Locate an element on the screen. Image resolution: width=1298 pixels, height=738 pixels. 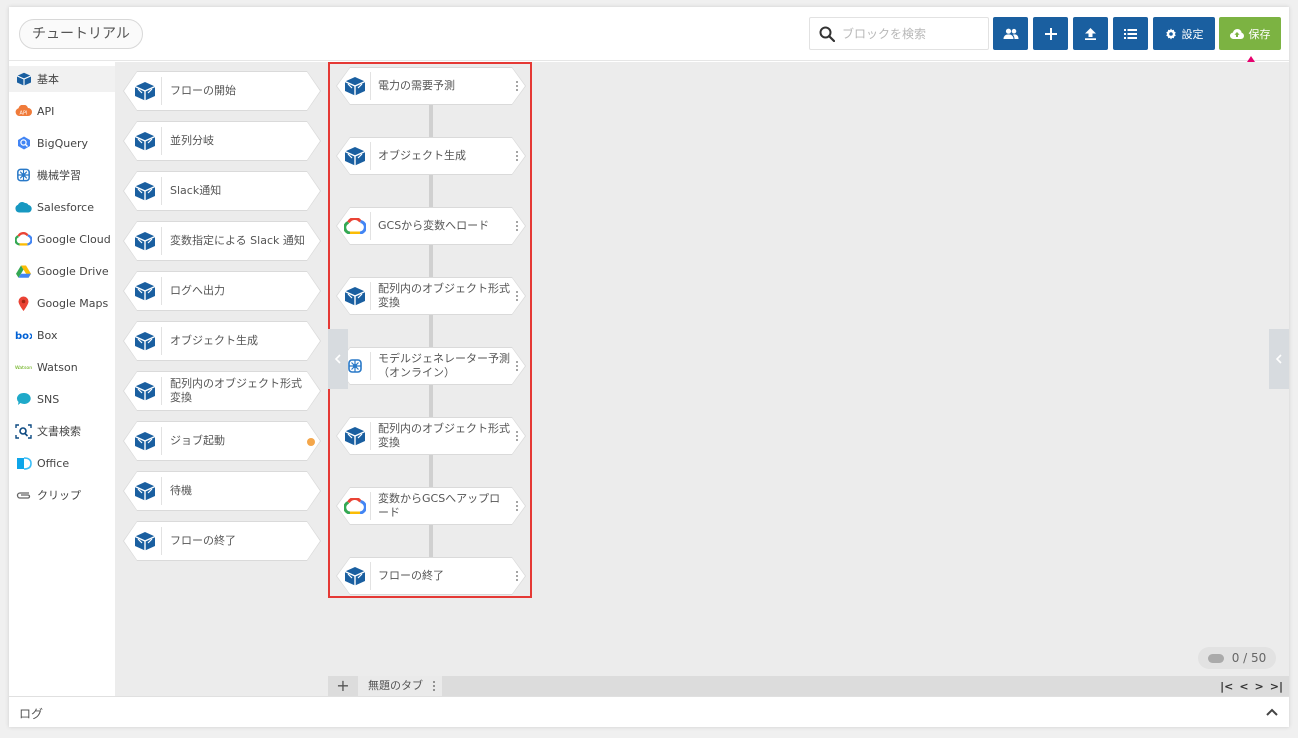
log-title: ログ is located at coordinates (31, 714).